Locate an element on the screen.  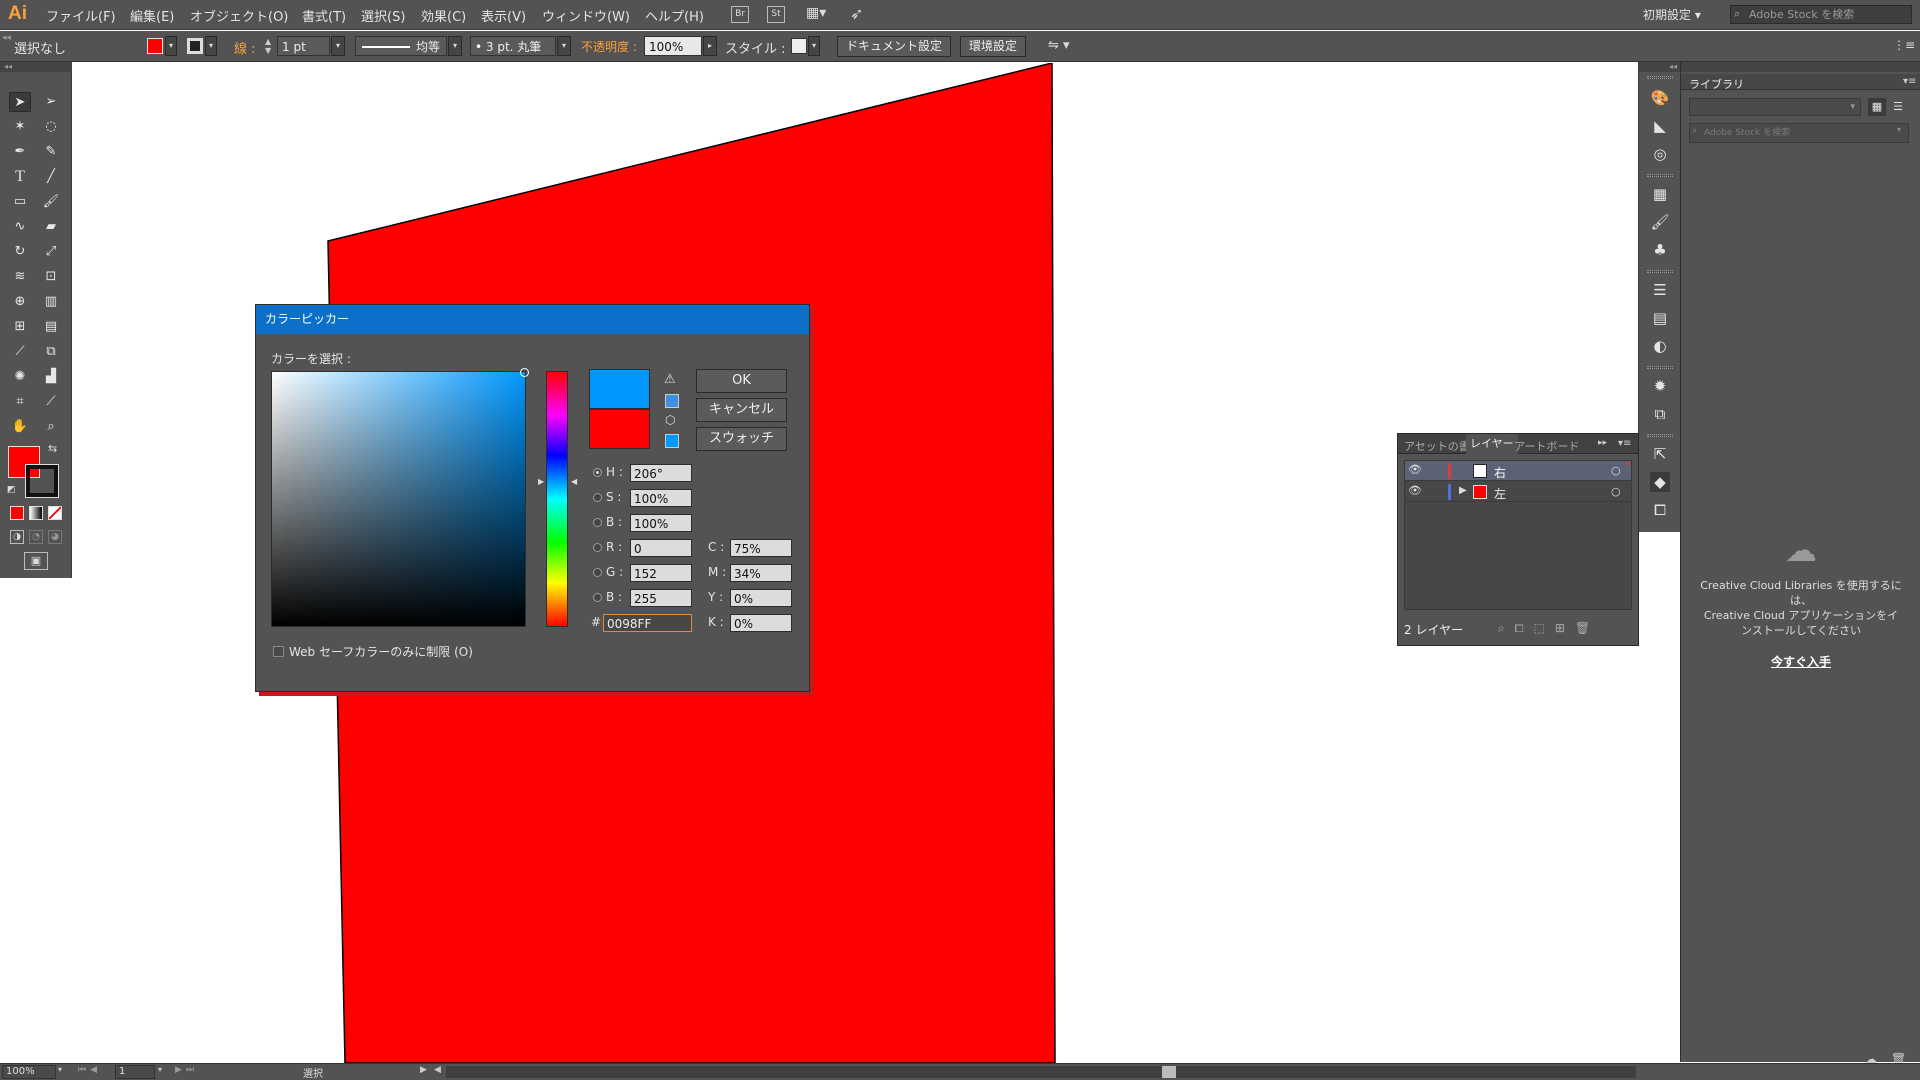
menu-edit: 編集(E) is located at coordinates (152, 15).